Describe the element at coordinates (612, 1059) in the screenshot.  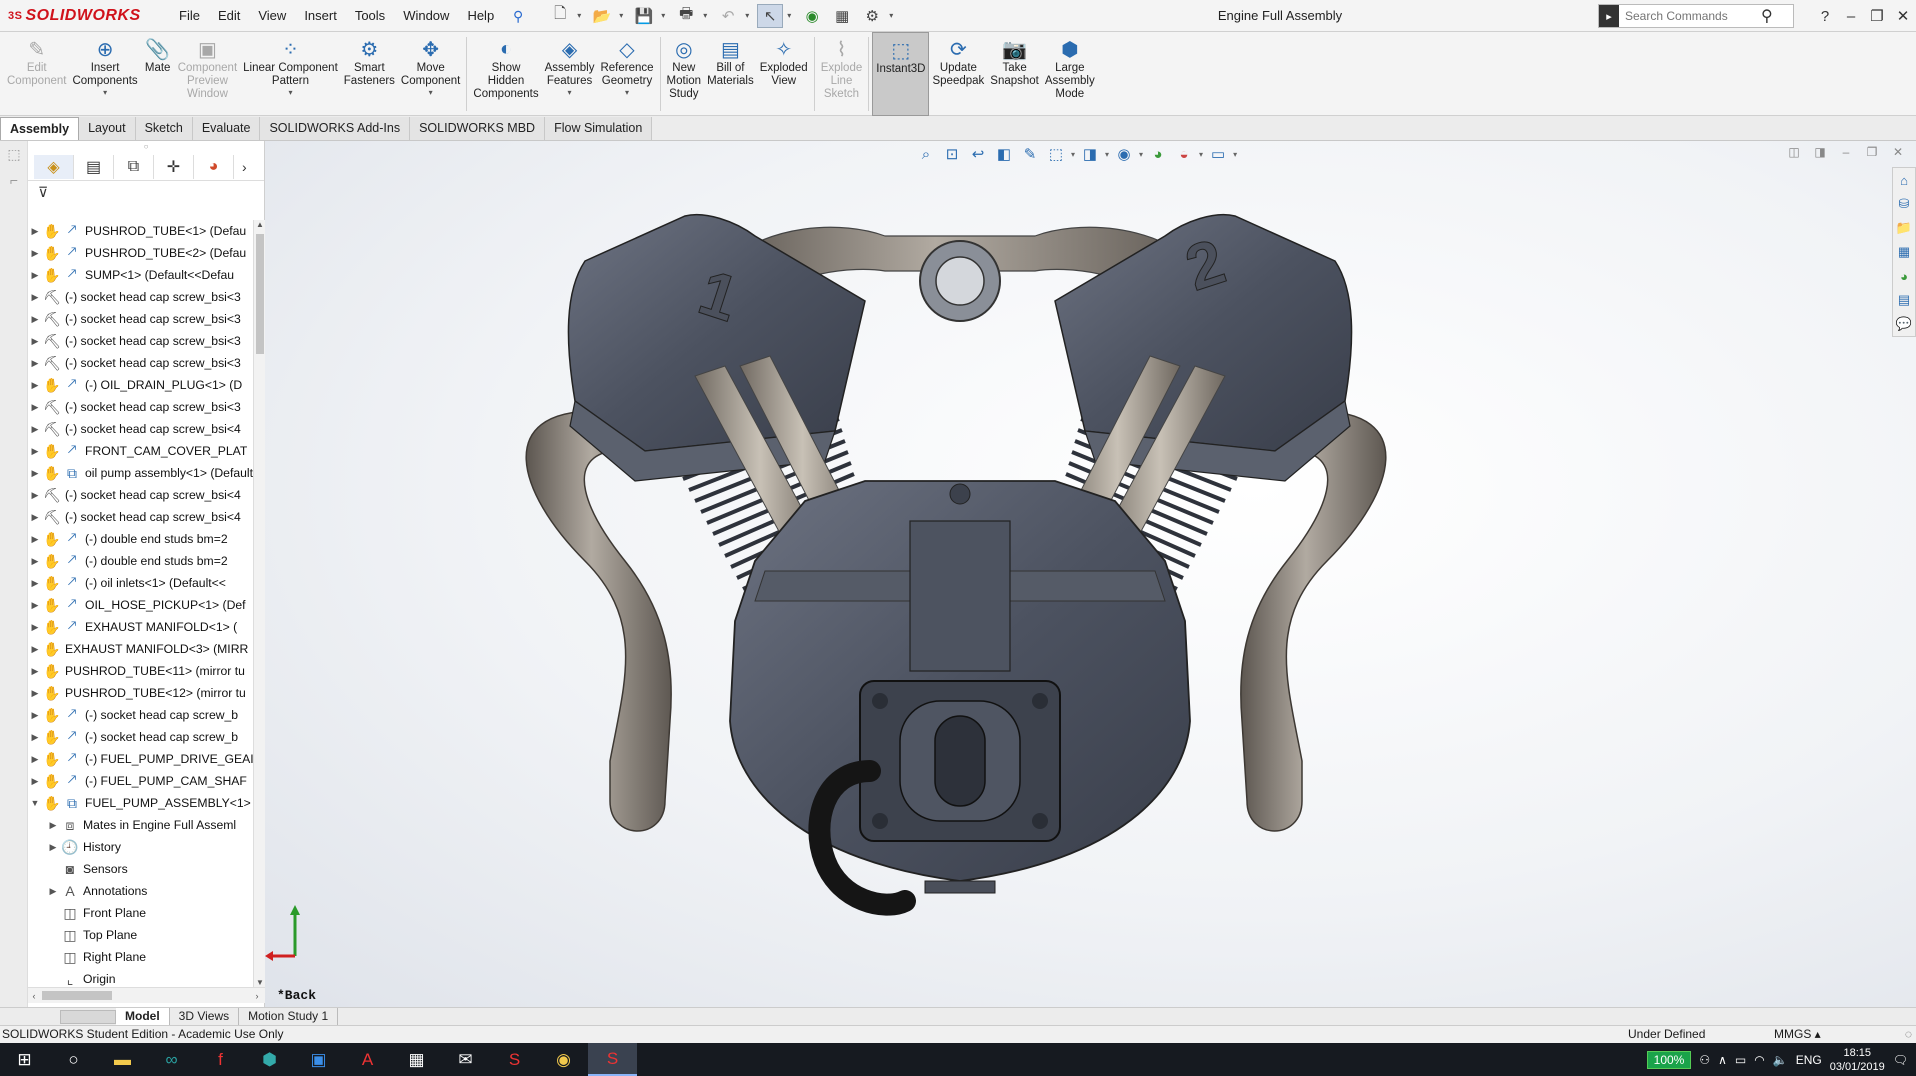
I see `solidworks-active-taskbar-icon: S` at that location.